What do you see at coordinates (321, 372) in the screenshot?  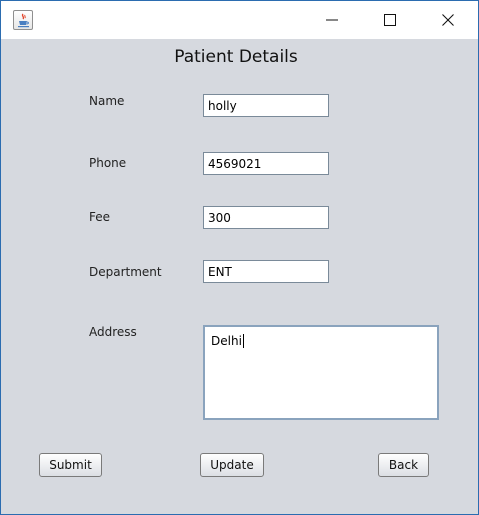 I see `address-textarea: Delhi` at bounding box center [321, 372].